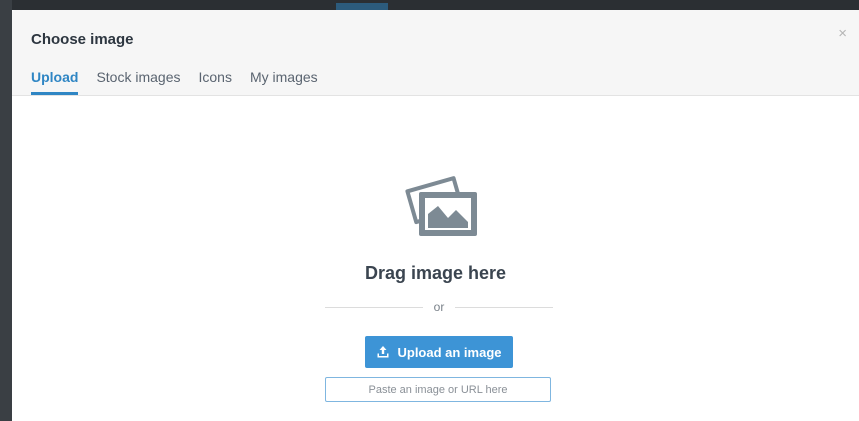  What do you see at coordinates (6, 210) in the screenshot?
I see `app-backdrop-left` at bounding box center [6, 210].